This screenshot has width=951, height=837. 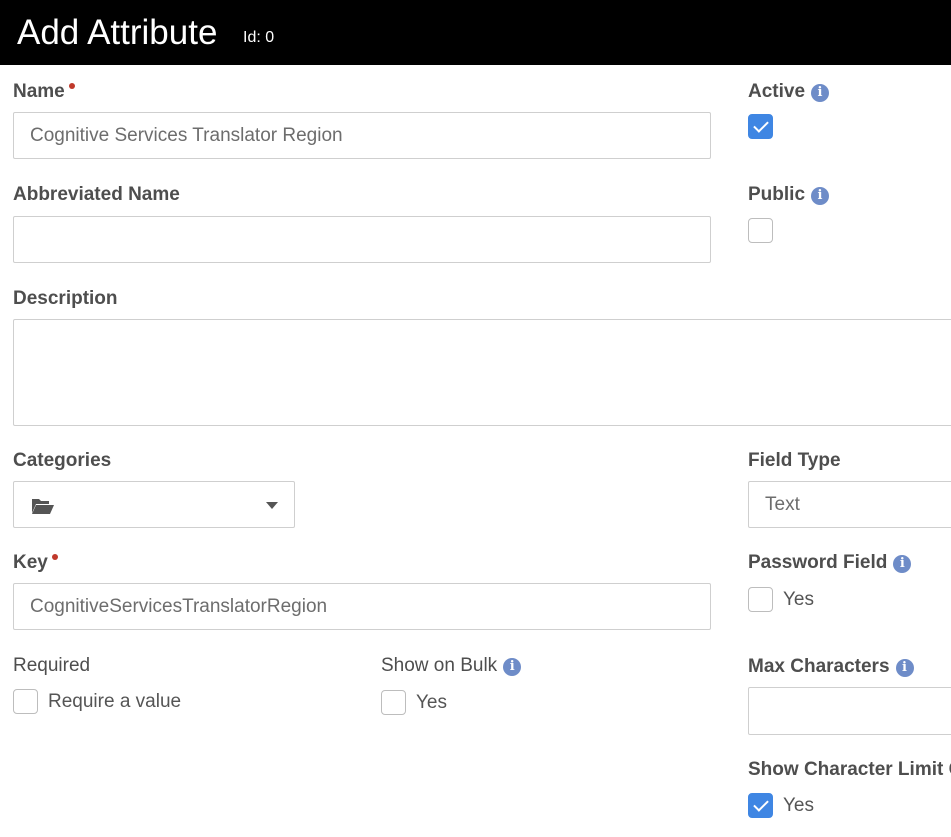 I want to click on max-characters-label: Max Characters i, so click(x=831, y=667).